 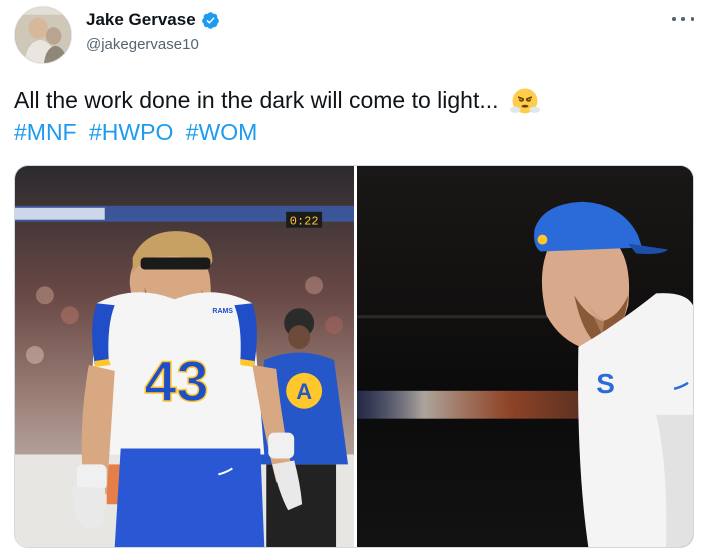 I want to click on avatar, so click(x=43, y=35).